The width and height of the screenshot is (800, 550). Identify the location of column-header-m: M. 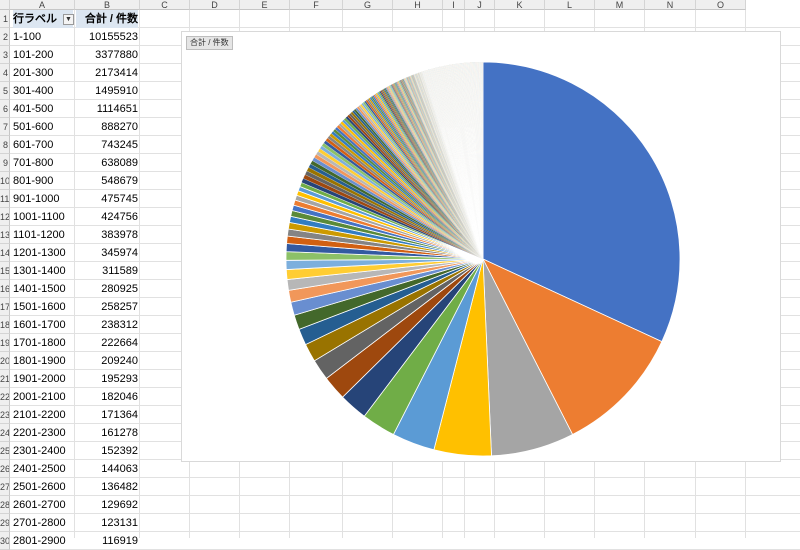
(620, 5).